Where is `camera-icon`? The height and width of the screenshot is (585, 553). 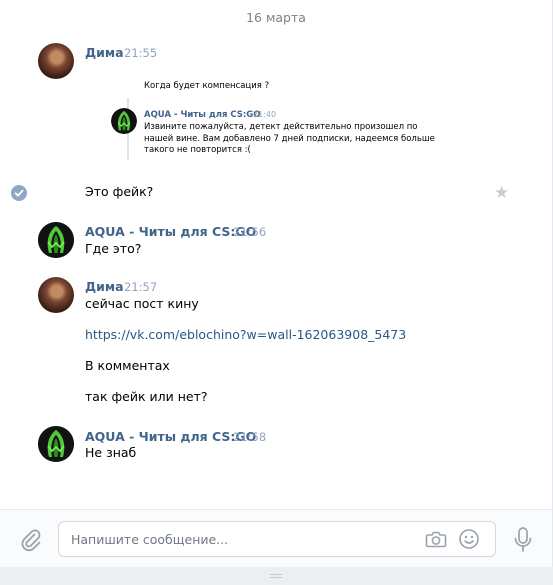
camera-icon is located at coordinates (436, 539).